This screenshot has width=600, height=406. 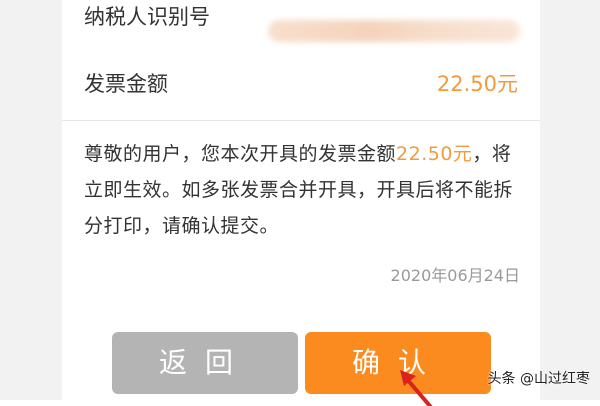 What do you see at coordinates (434, 154) in the screenshot?
I see `notice-amount-highlight: 22.50元` at bounding box center [434, 154].